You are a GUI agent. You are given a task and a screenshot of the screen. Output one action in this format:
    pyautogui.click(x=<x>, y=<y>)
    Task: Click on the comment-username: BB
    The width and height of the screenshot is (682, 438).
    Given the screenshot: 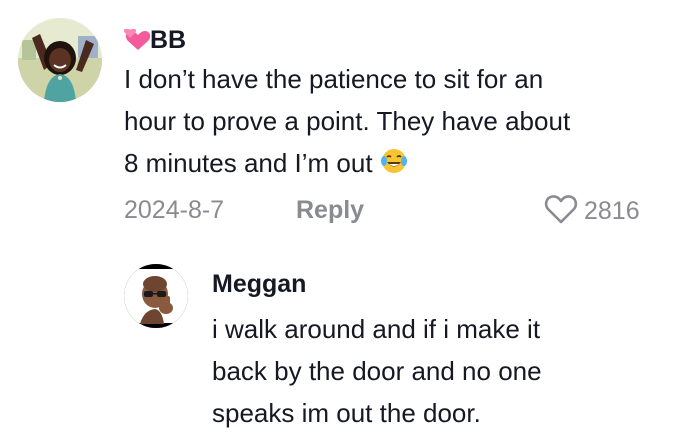 What is the action you would take?
    pyautogui.click(x=155, y=42)
    